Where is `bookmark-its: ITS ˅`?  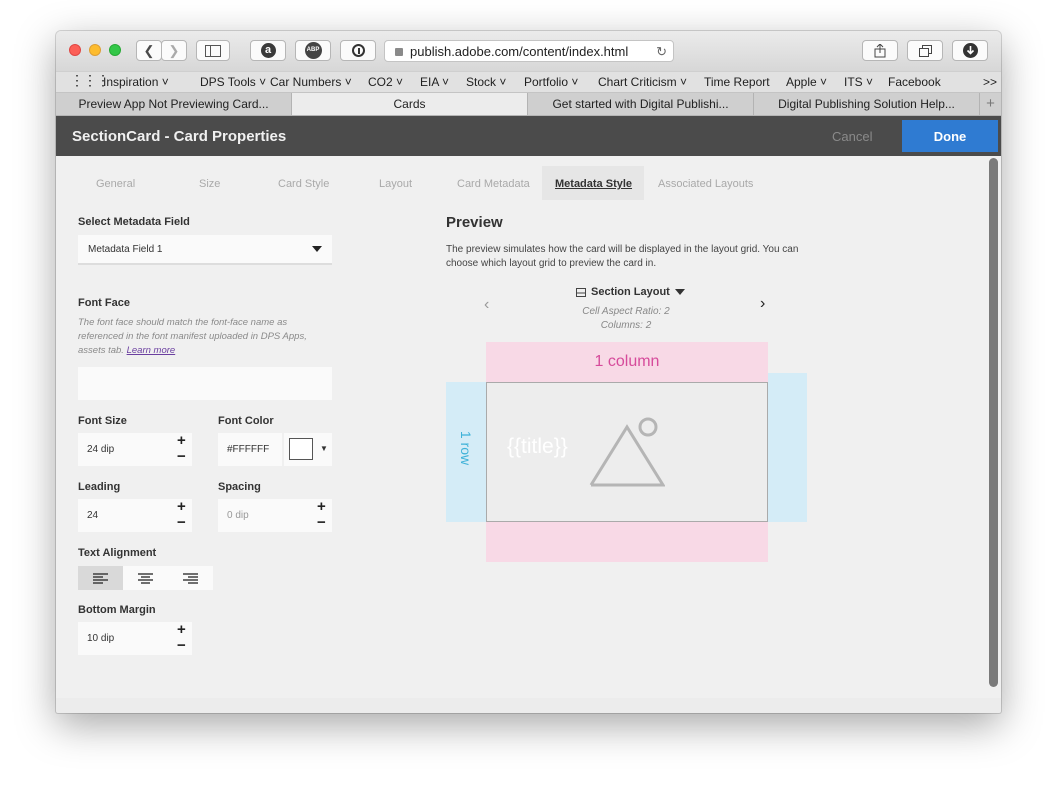
bookmark-its: ITS ˅ is located at coordinates (858, 82).